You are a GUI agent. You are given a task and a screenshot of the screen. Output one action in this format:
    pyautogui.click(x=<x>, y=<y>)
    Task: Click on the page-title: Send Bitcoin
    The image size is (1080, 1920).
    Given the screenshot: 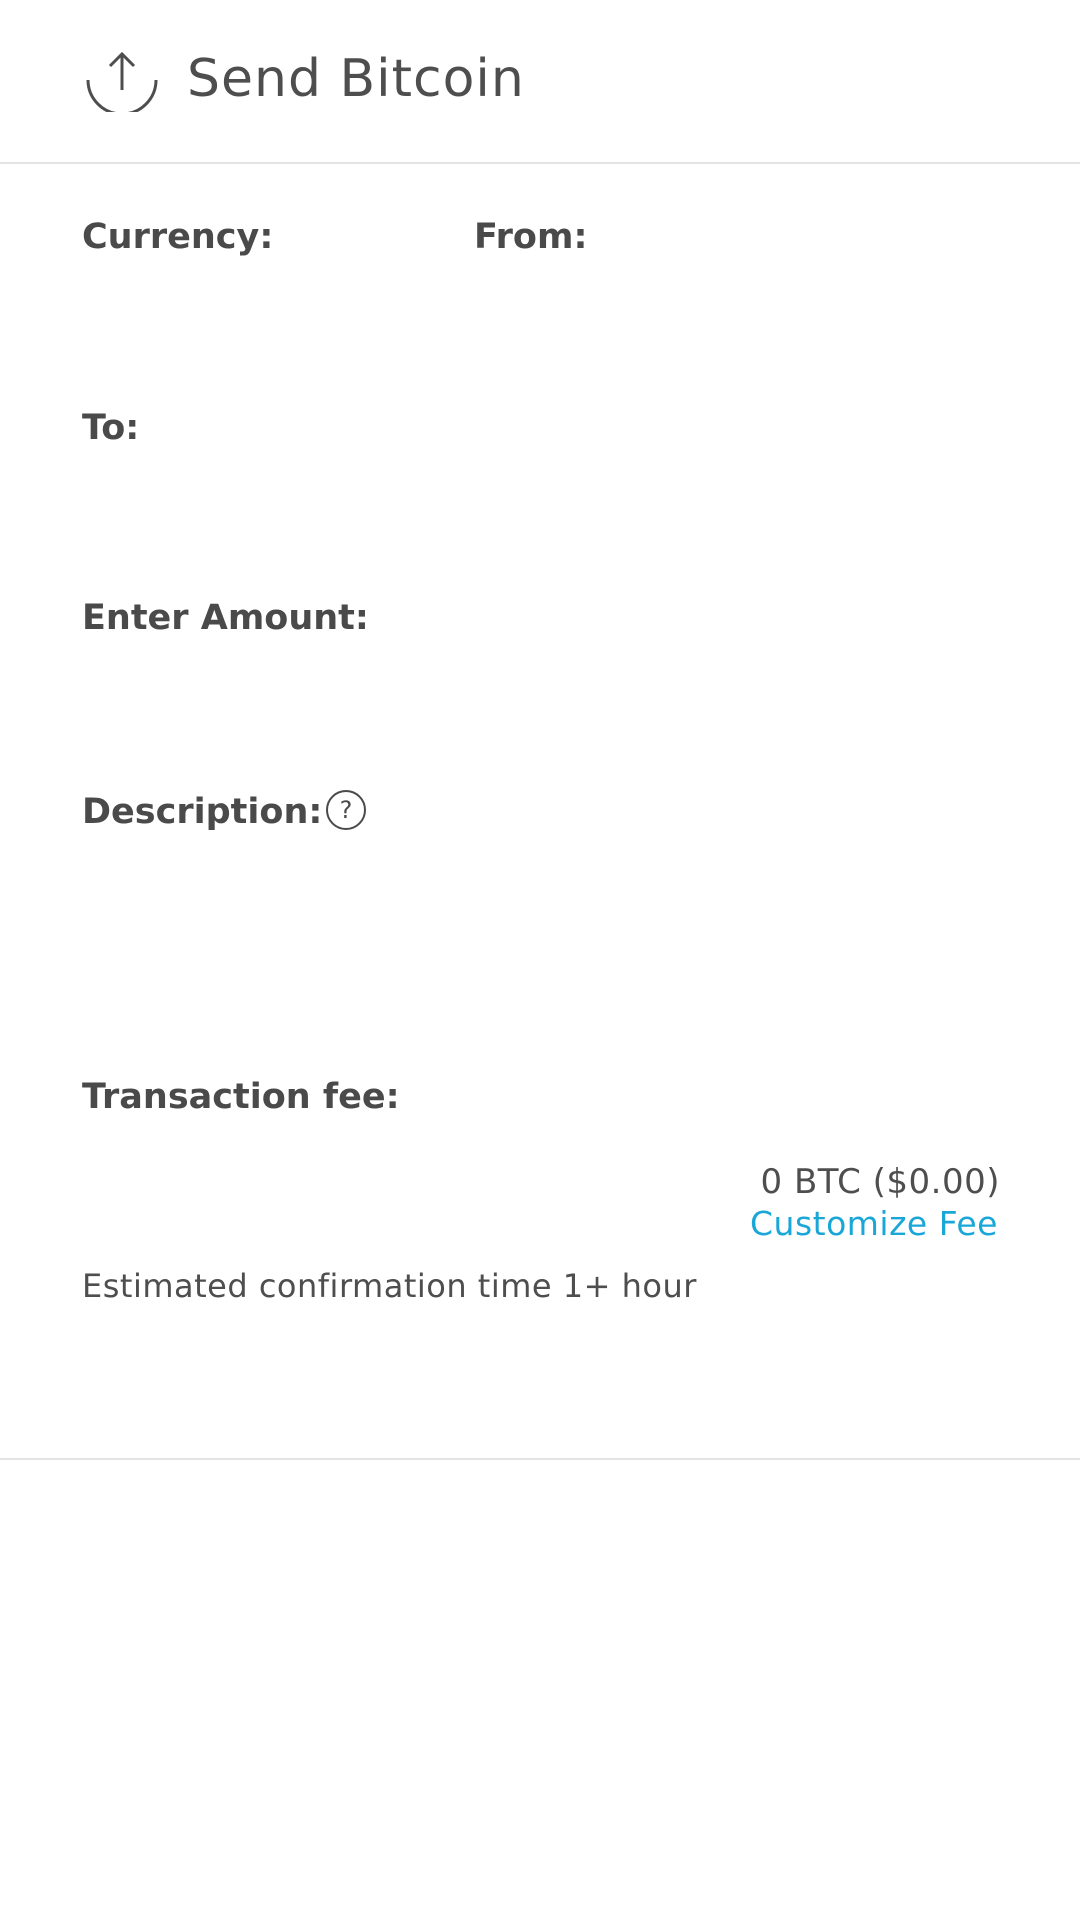 What is the action you would take?
    pyautogui.click(x=356, y=79)
    